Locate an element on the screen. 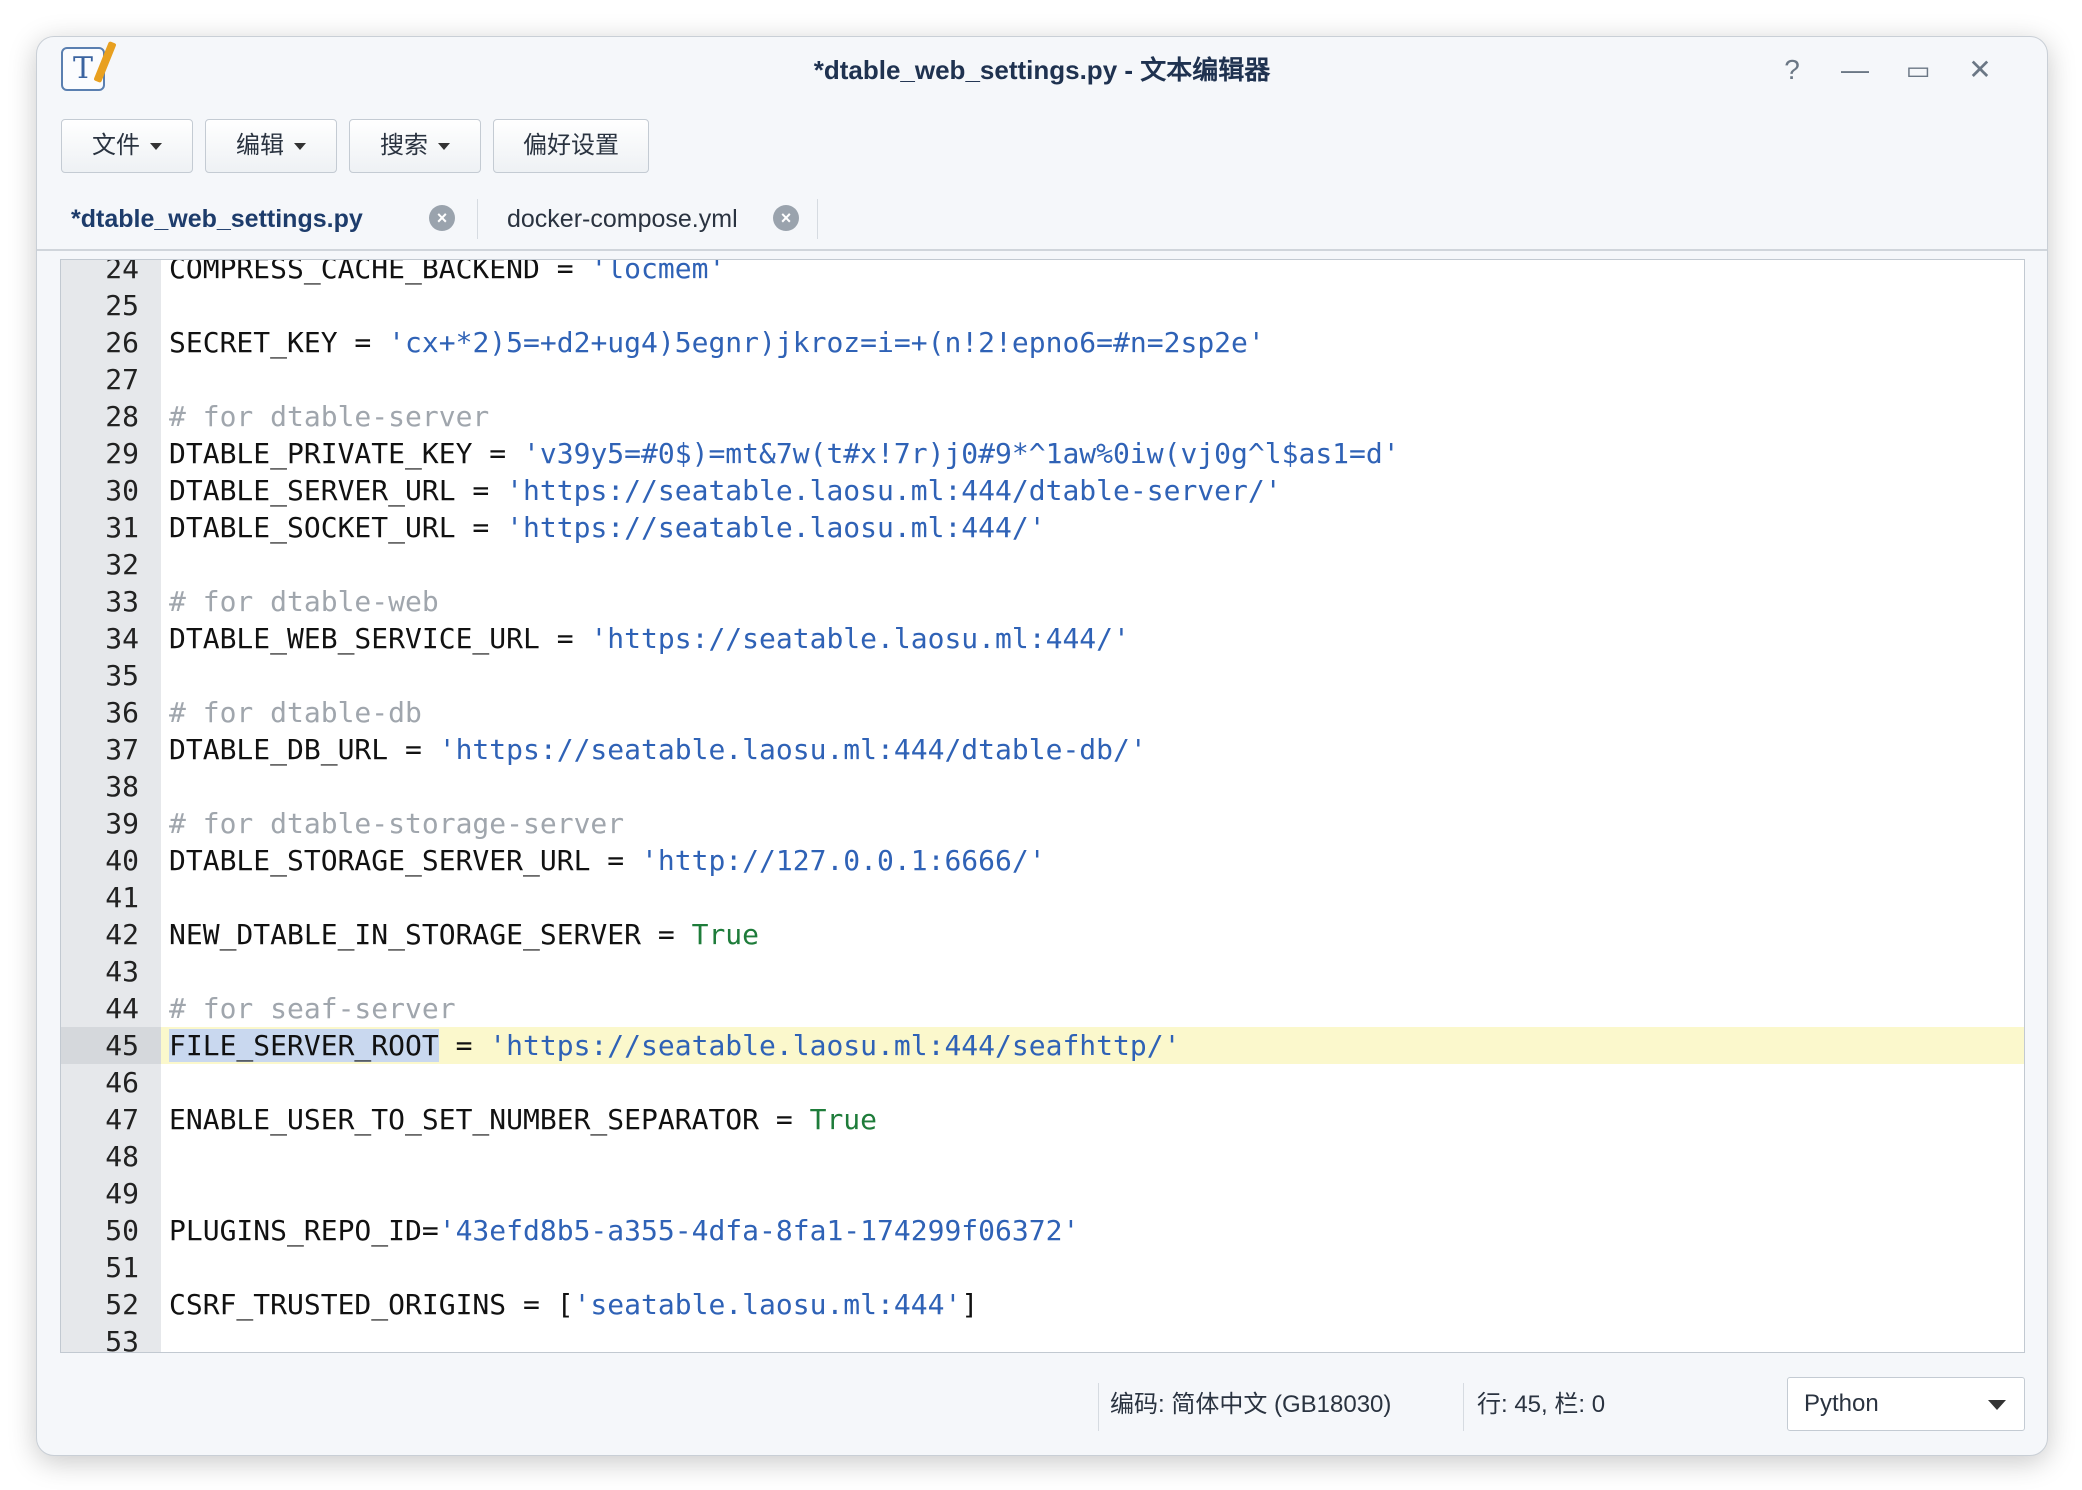 Image resolution: width=2082 pixels, height=1490 pixels. comment-token: # for dtable-storage-server is located at coordinates (397, 823).